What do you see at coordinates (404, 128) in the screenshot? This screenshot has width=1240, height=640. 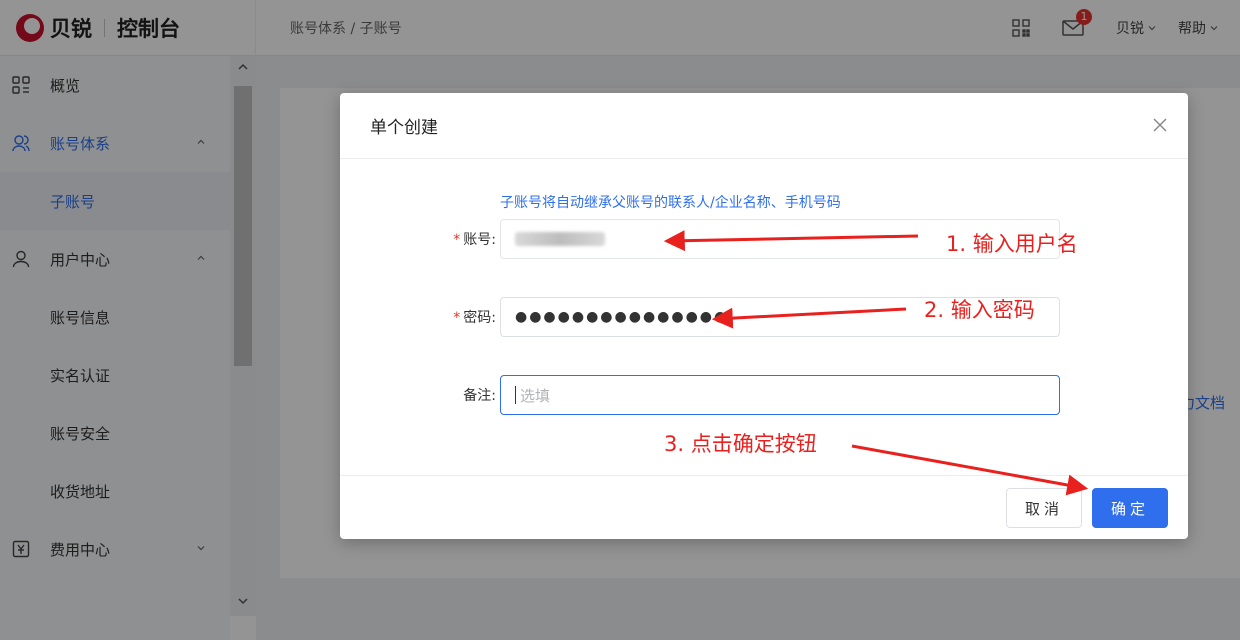 I see `dialog-title: 单个创建` at bounding box center [404, 128].